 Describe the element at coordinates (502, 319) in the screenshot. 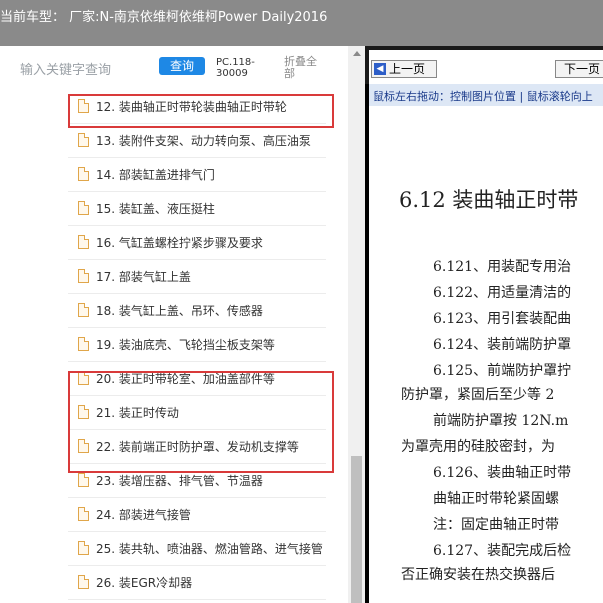

I see `page-line: 6.123、用引套装配曲` at that location.